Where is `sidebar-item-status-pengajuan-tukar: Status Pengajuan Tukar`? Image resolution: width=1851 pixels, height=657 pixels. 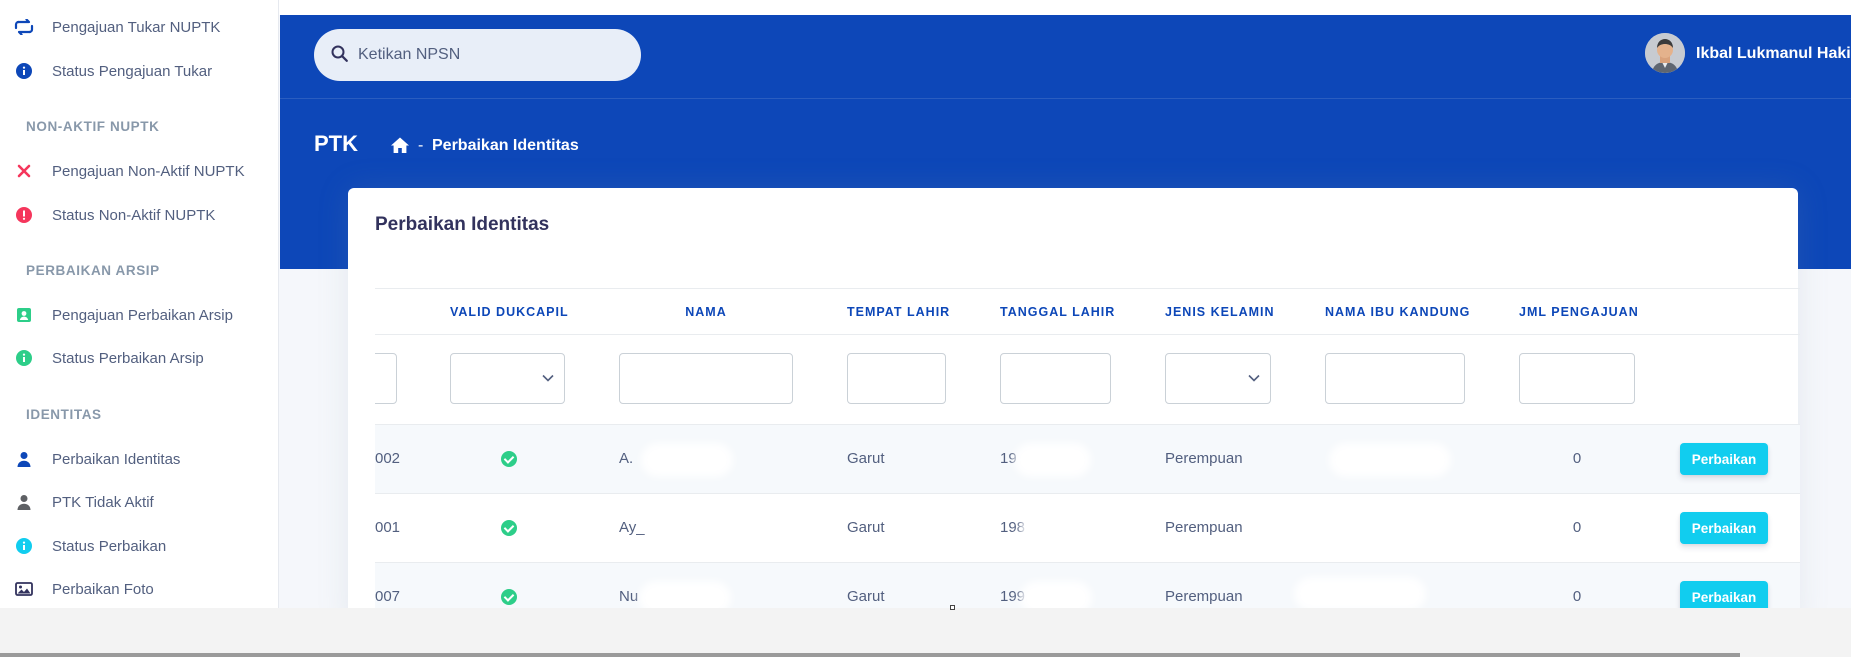 sidebar-item-status-pengajuan-tukar: Status Pengajuan Tukar is located at coordinates (139, 71).